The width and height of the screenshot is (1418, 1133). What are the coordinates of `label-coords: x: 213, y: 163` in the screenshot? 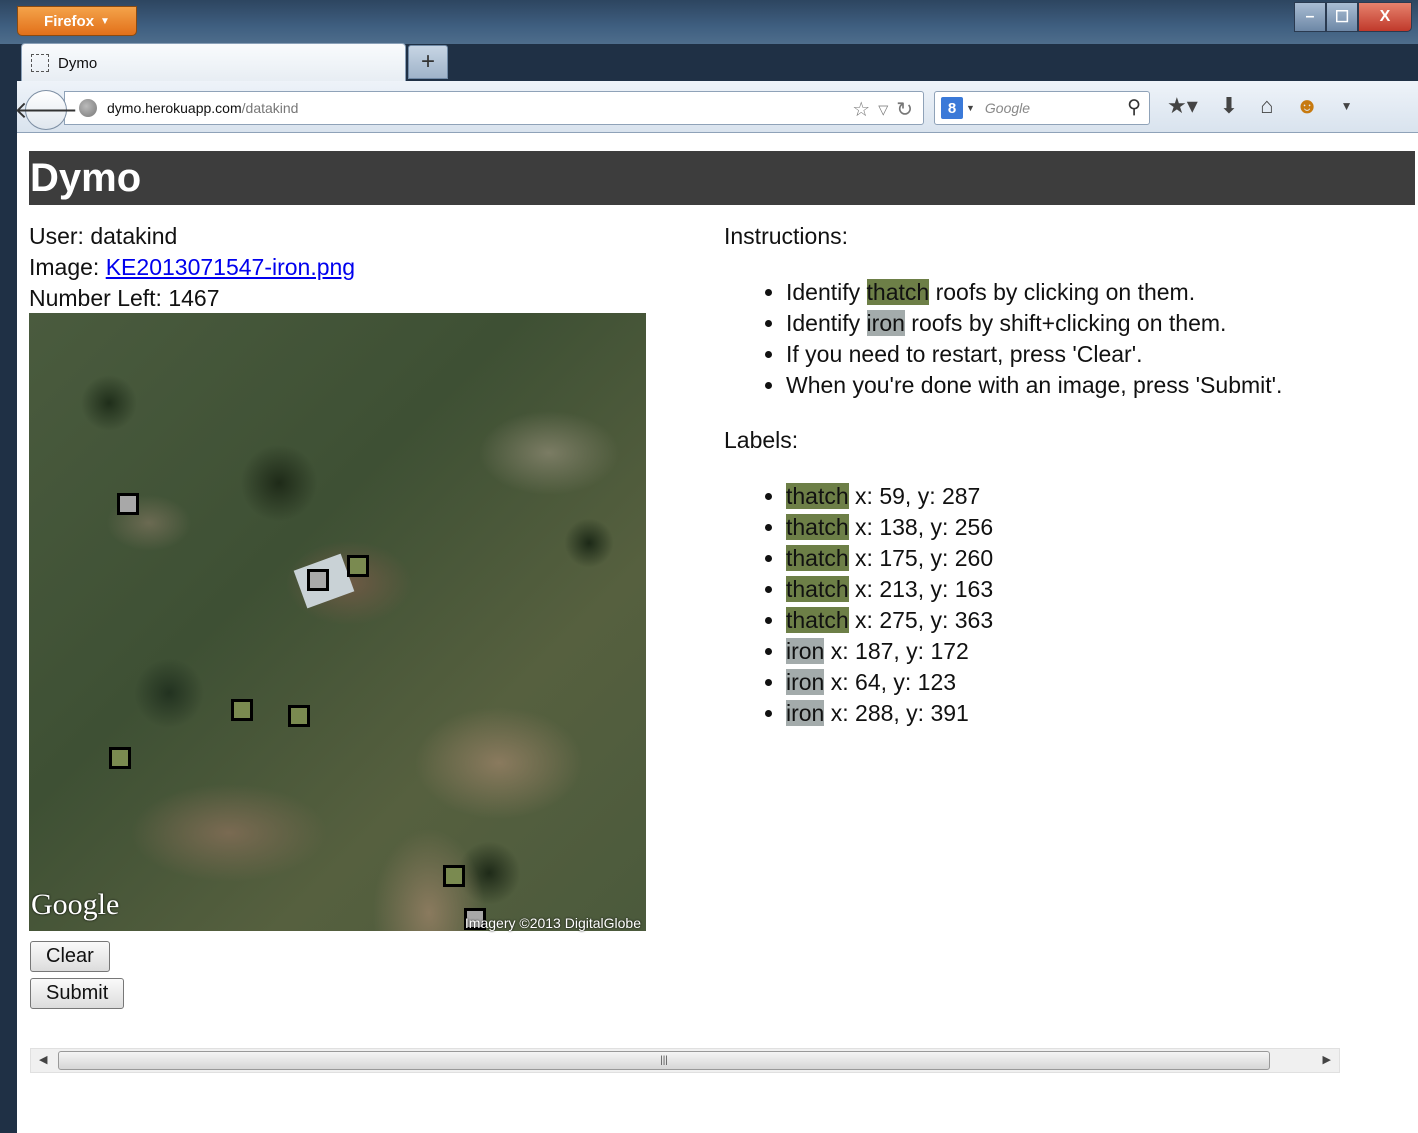 It's located at (921, 589).